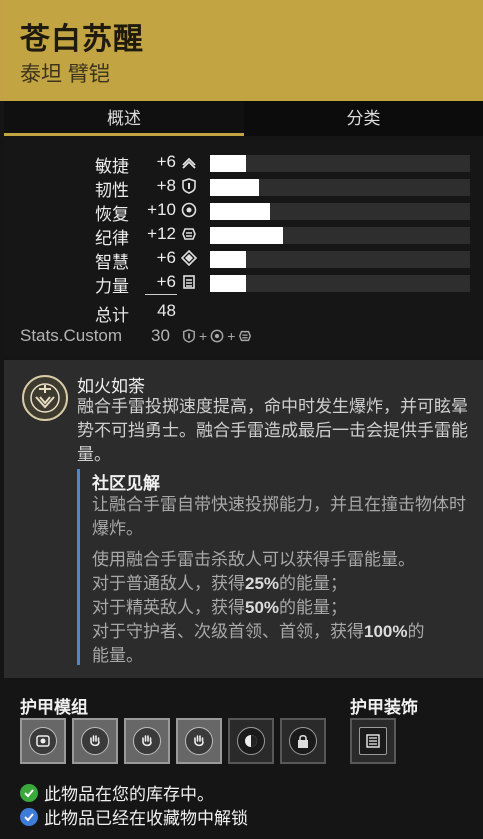 The image size is (483, 839). Describe the element at coordinates (29, 792) in the screenshot. I see `check-green-icon` at that location.